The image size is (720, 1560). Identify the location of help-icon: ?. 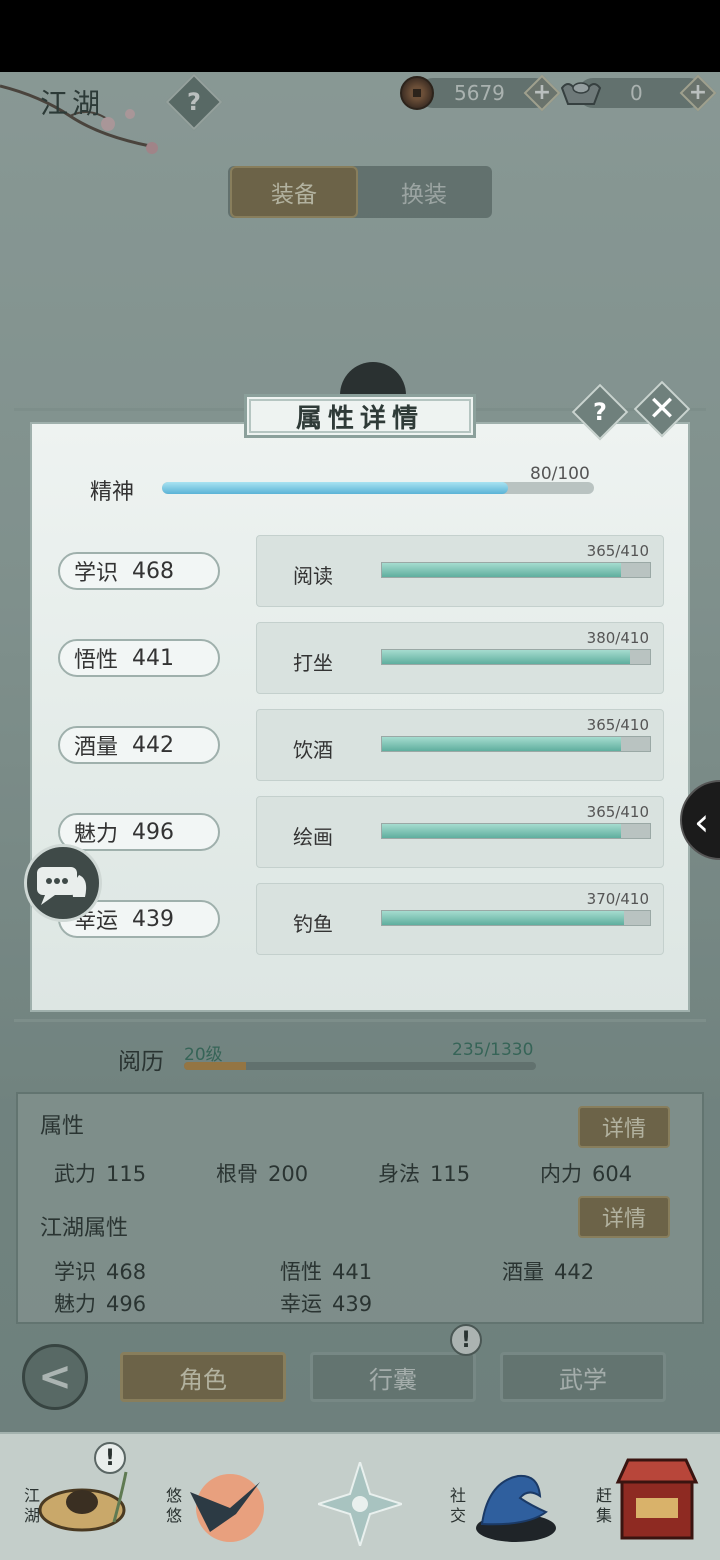
(600, 412).